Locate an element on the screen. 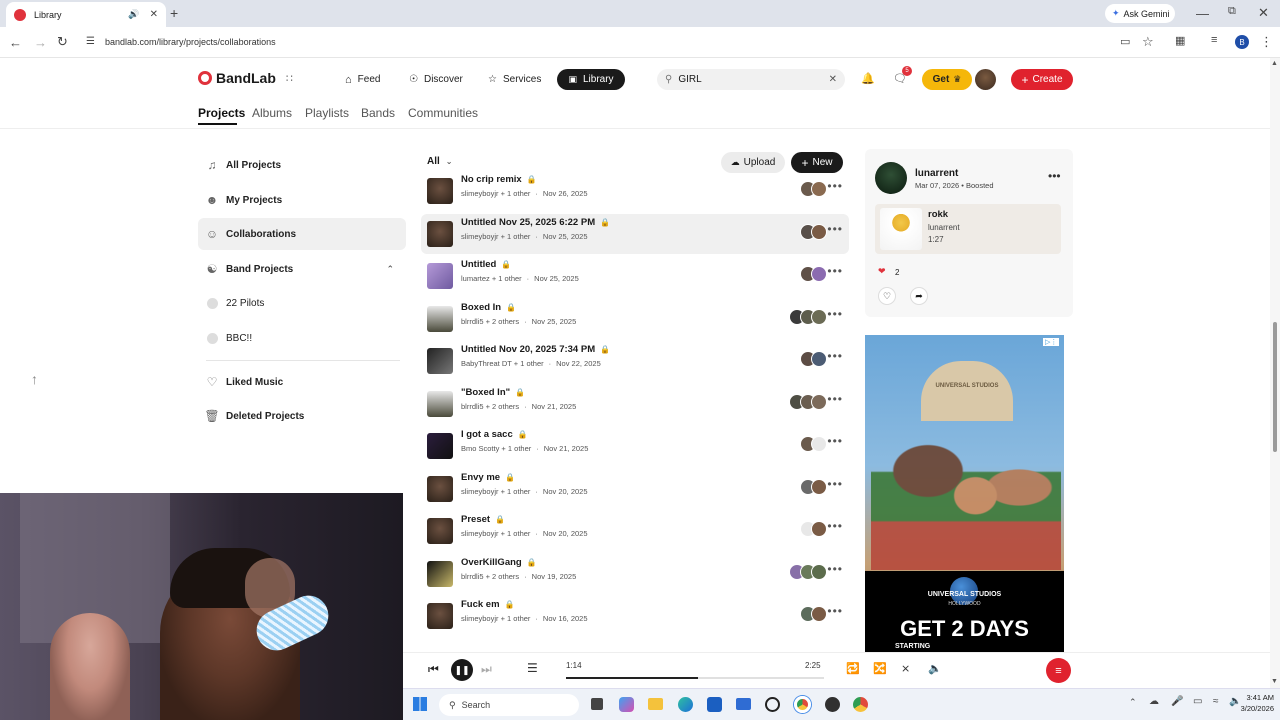 Image resolution: width=1280 pixels, height=720 pixels. notifications-bell-icon: 🔔 is located at coordinates (868, 78).